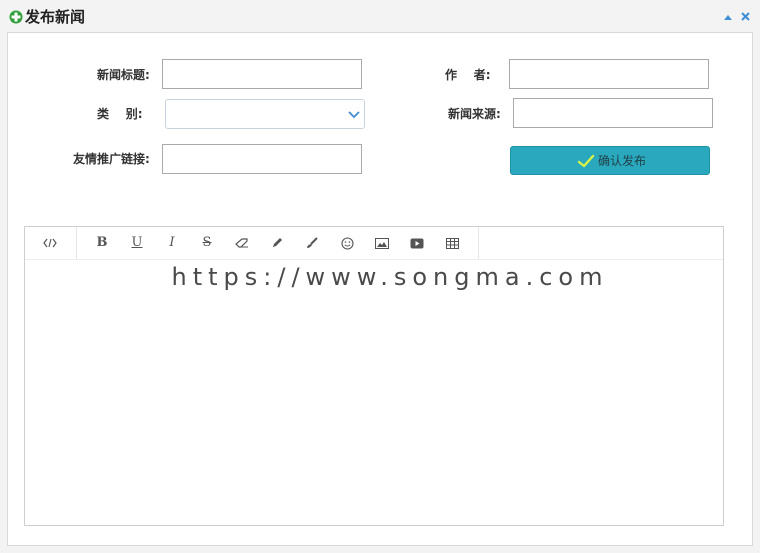  I want to click on category-label: 类 别:, so click(120, 114).